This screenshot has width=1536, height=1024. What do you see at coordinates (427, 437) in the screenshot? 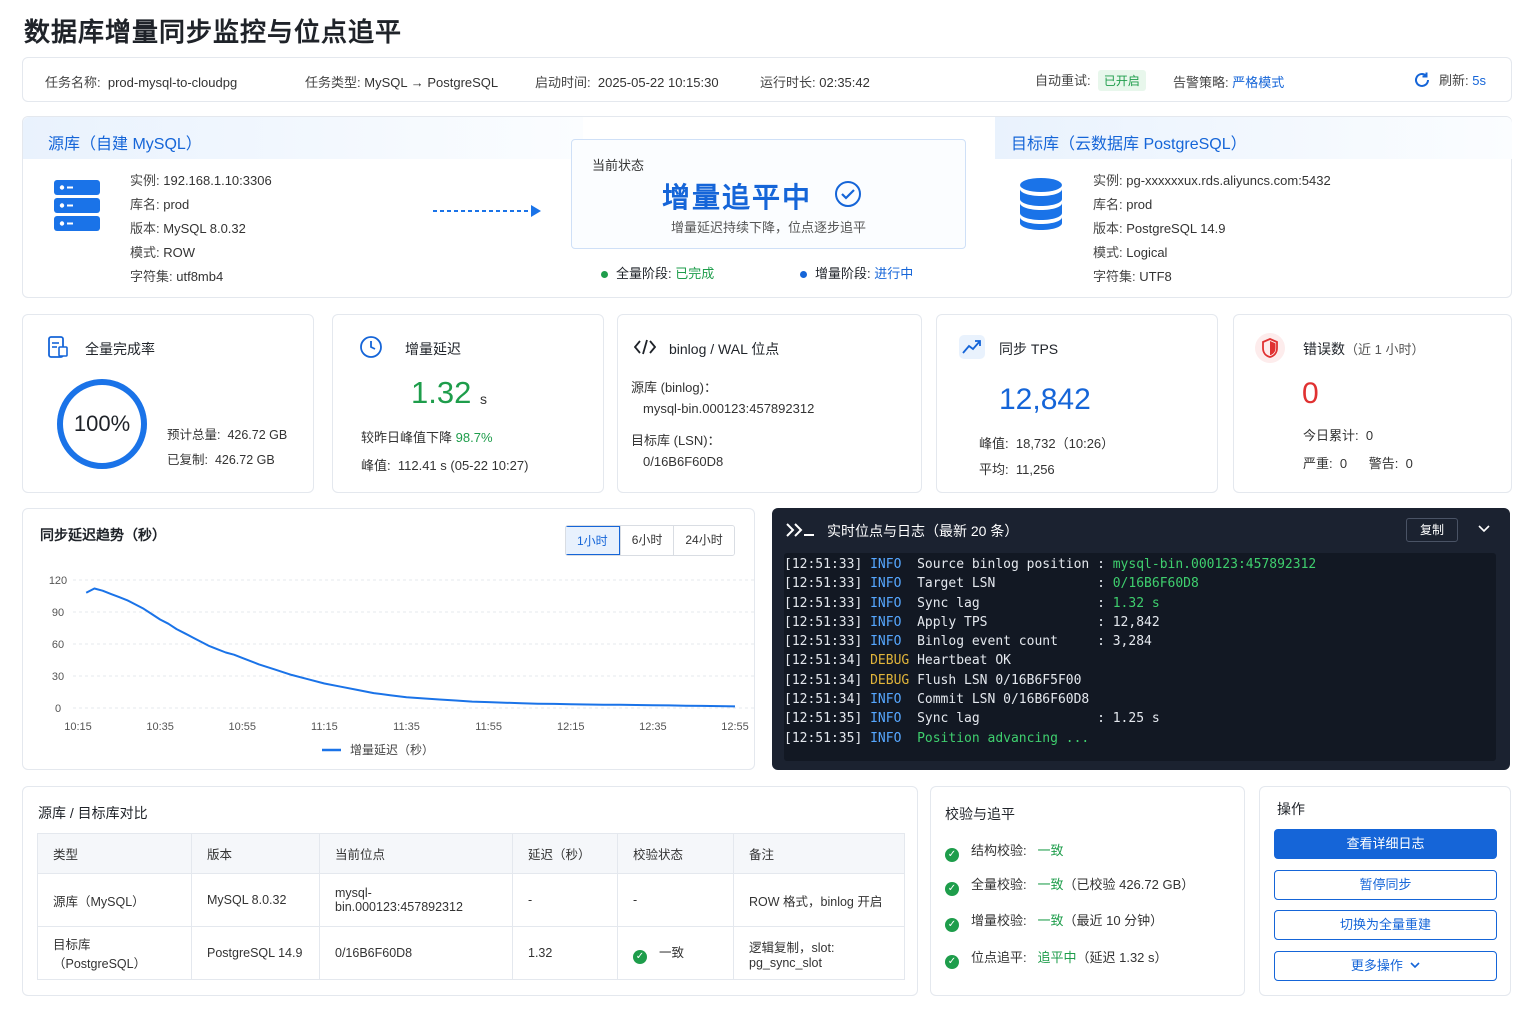
I see `lag-compare: 较昨日峰值下降 98.7%` at bounding box center [427, 437].